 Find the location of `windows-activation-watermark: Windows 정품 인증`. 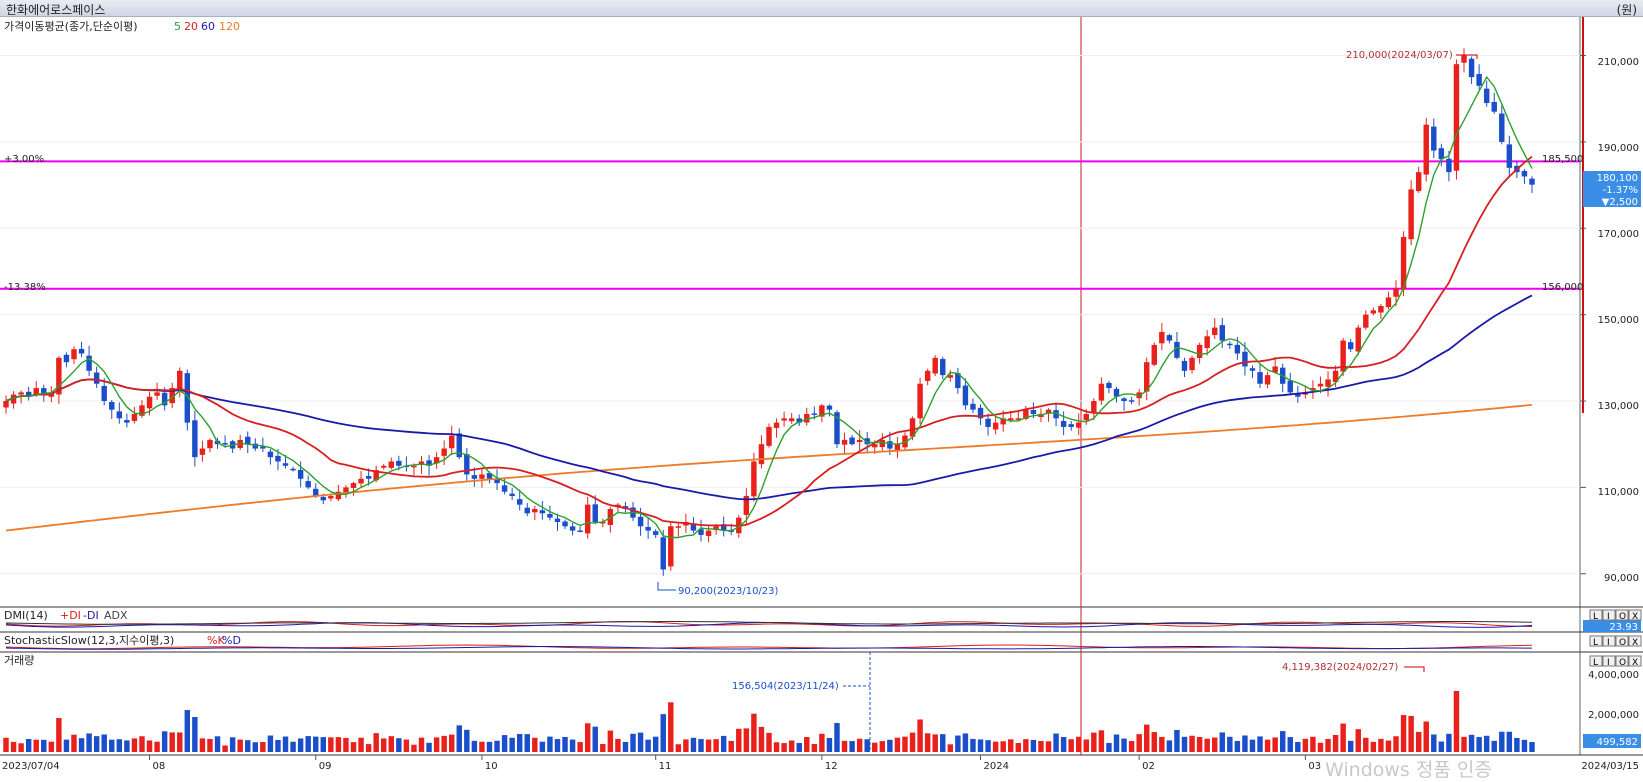

windows-activation-watermark: Windows 정품 인증 is located at coordinates (1408, 770).